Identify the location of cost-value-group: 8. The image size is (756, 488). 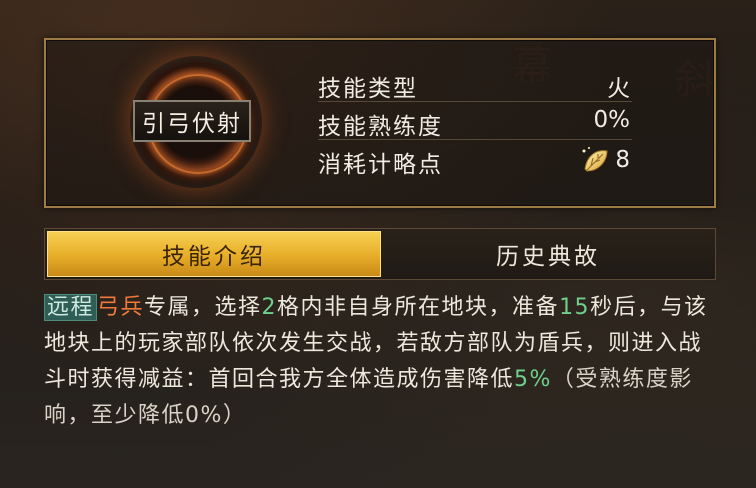
(604, 160).